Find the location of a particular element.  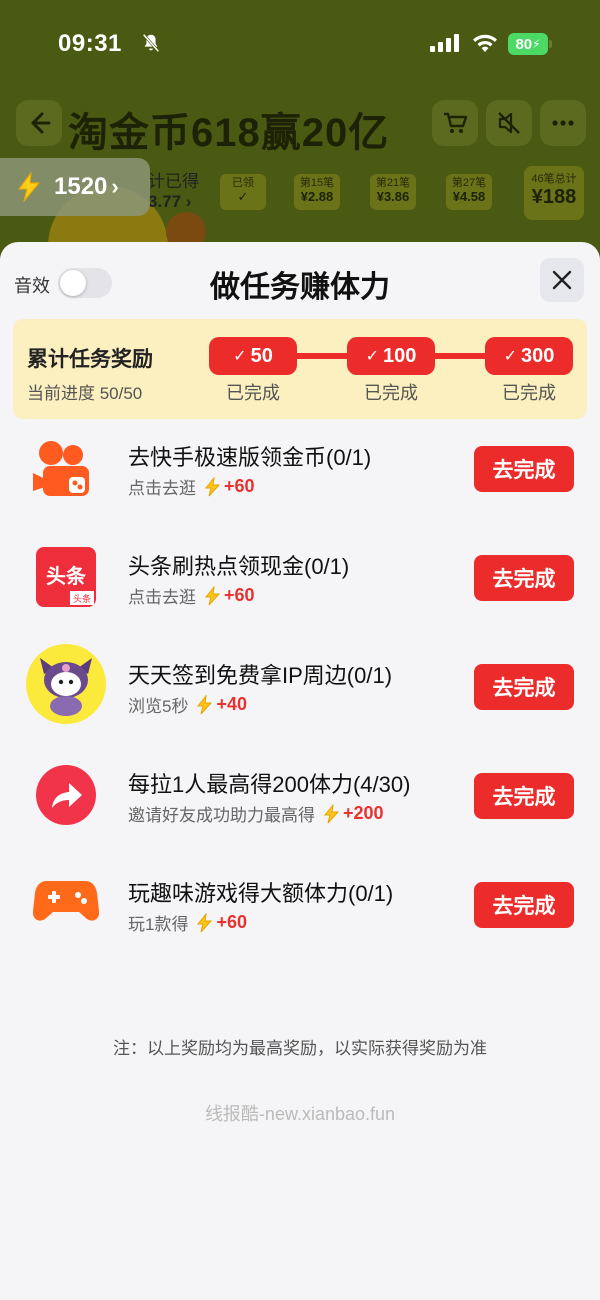

reward-title: 累计任务奖励 is located at coordinates (90, 359).